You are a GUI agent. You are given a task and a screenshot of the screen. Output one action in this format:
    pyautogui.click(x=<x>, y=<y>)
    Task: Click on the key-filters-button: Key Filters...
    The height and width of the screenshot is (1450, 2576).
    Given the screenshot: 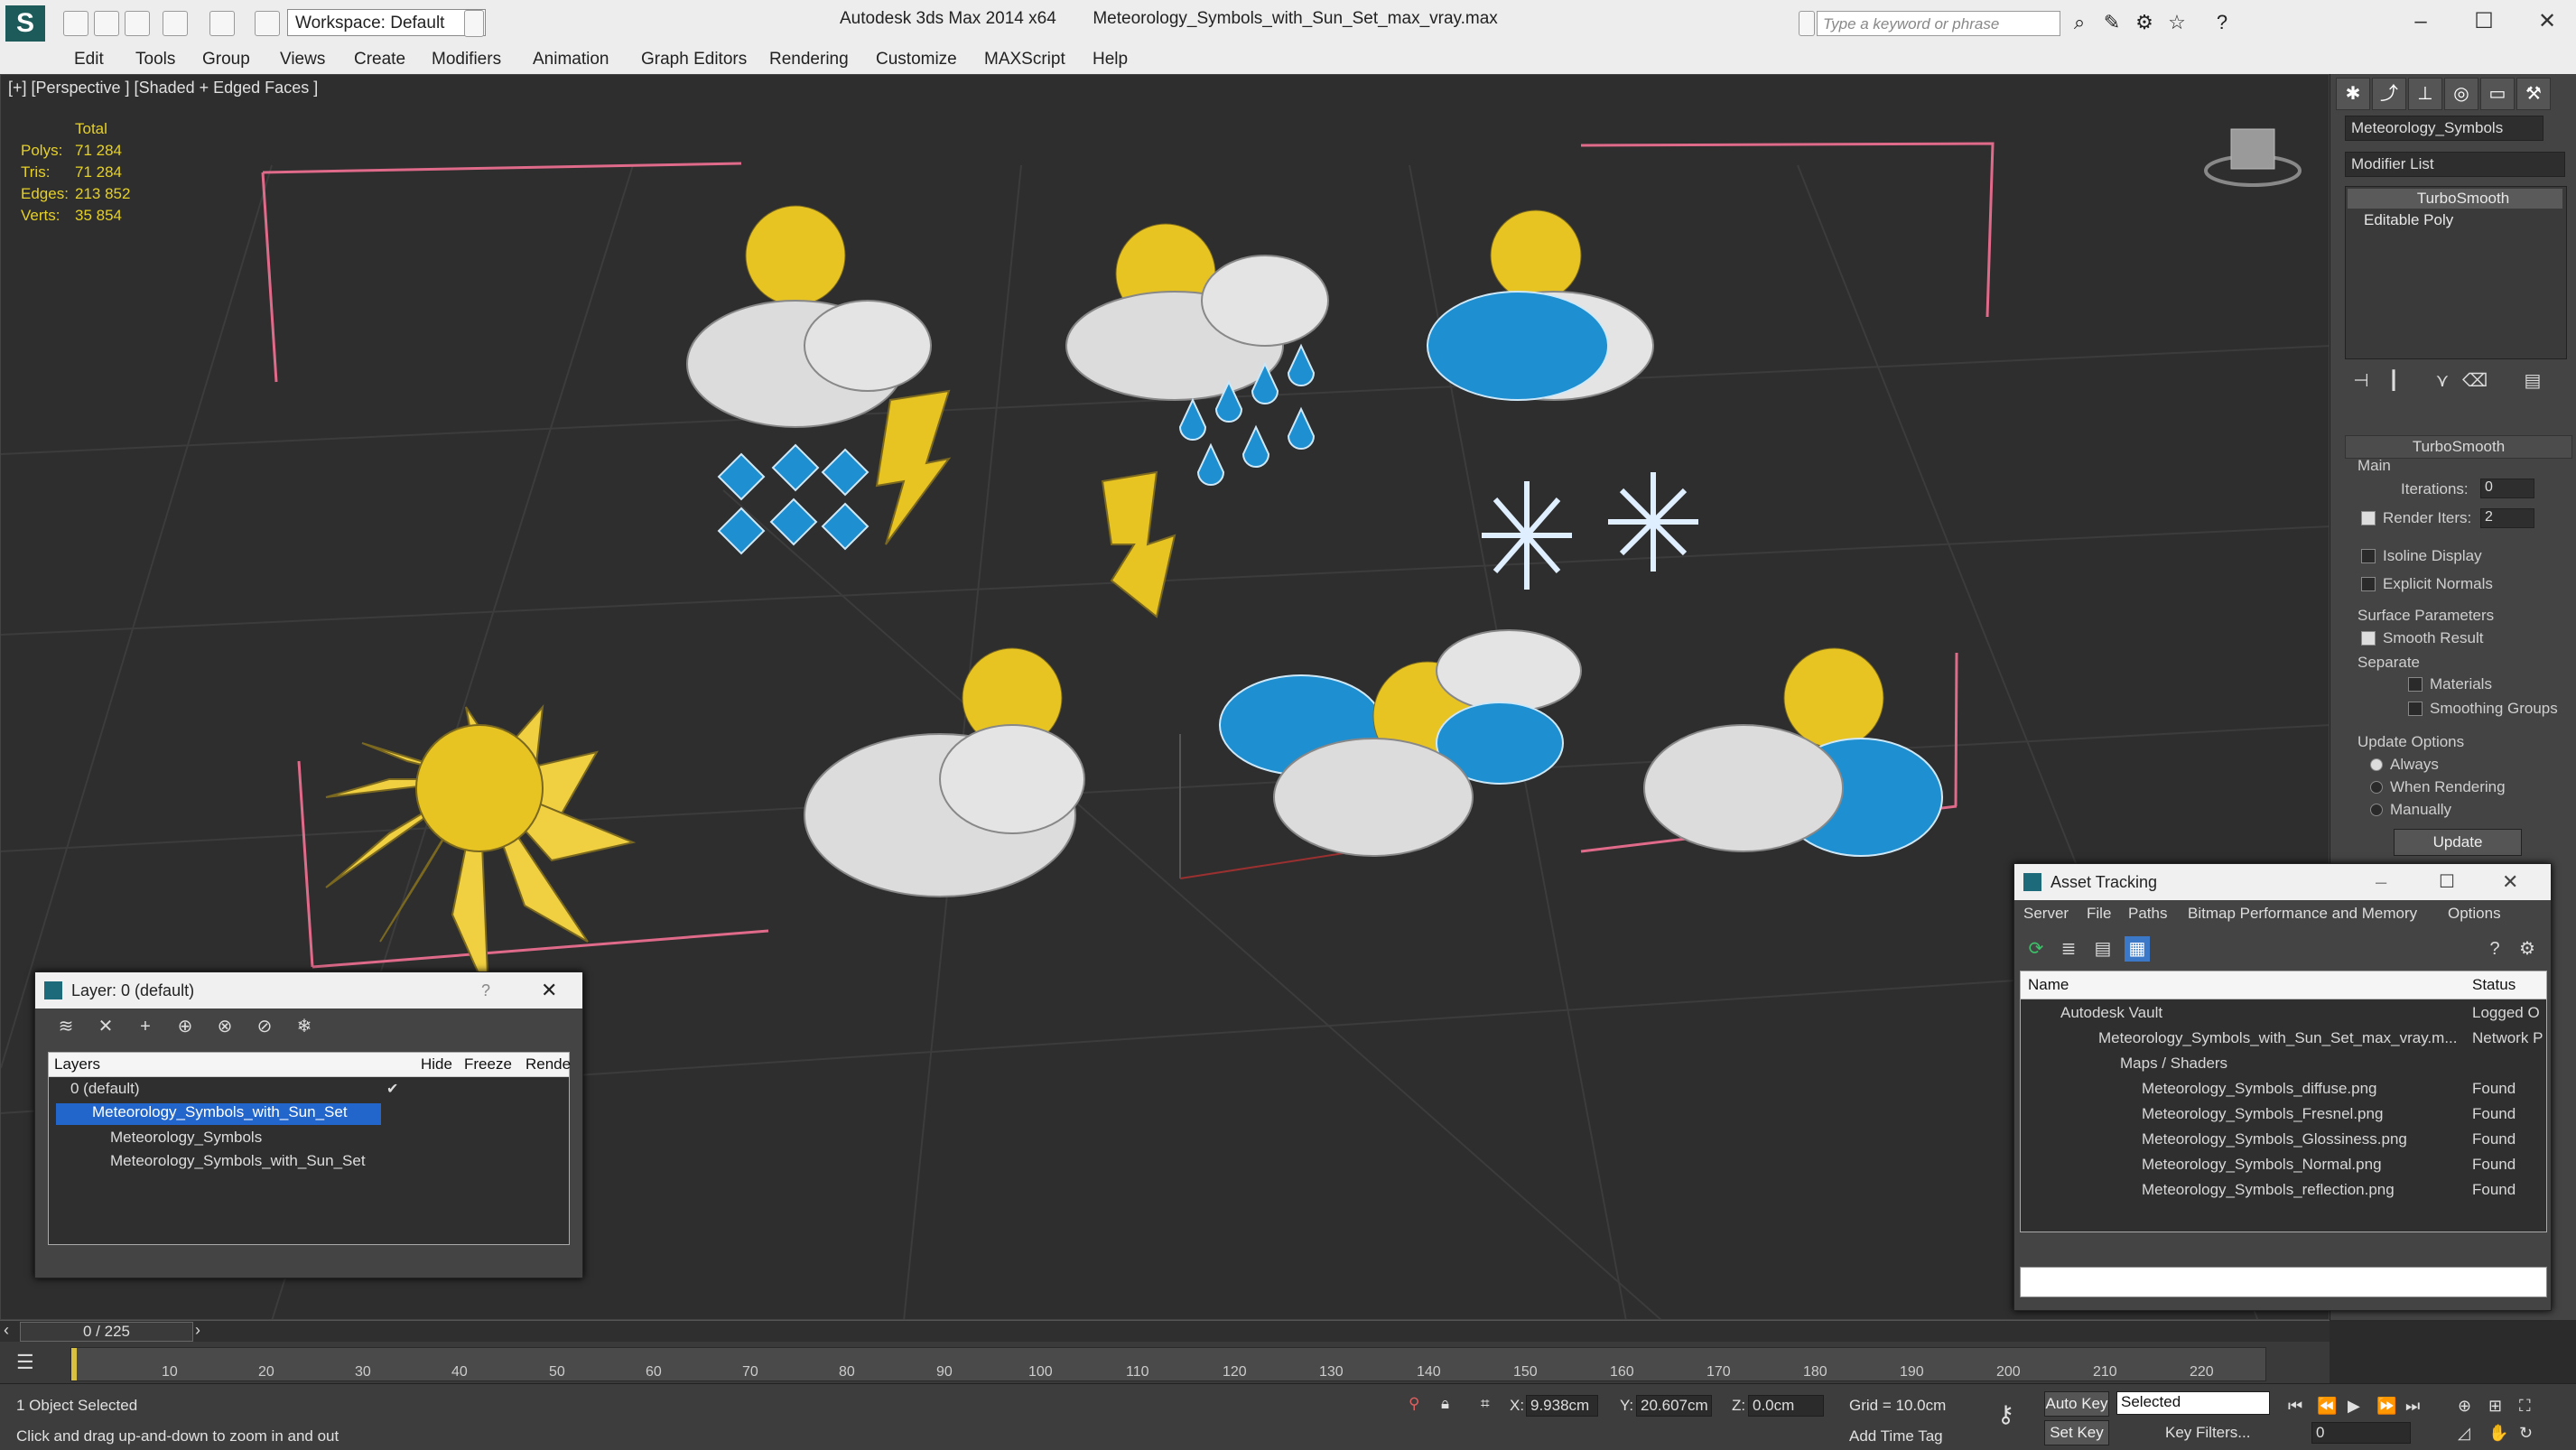 What is the action you would take?
    pyautogui.click(x=2207, y=1433)
    